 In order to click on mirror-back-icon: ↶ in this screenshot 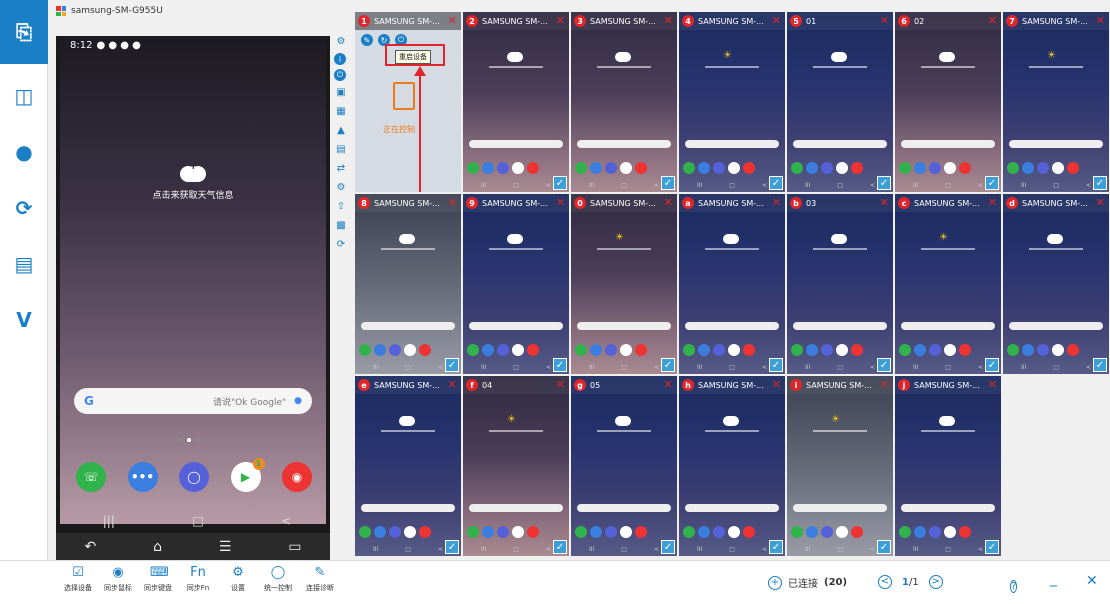, I will do `click(90, 547)`.